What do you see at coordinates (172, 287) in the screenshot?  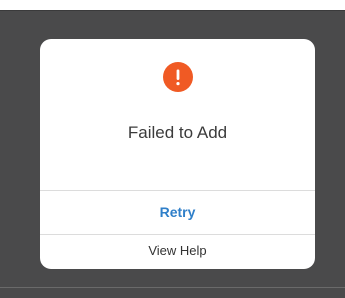 I see `backdrop-bottom-line` at bounding box center [172, 287].